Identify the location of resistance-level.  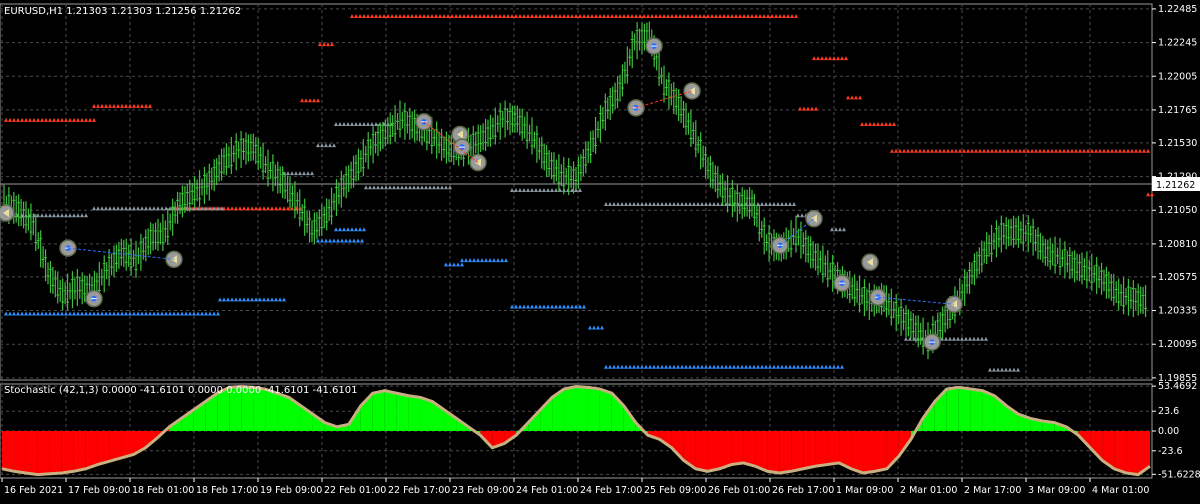
(1020, 150).